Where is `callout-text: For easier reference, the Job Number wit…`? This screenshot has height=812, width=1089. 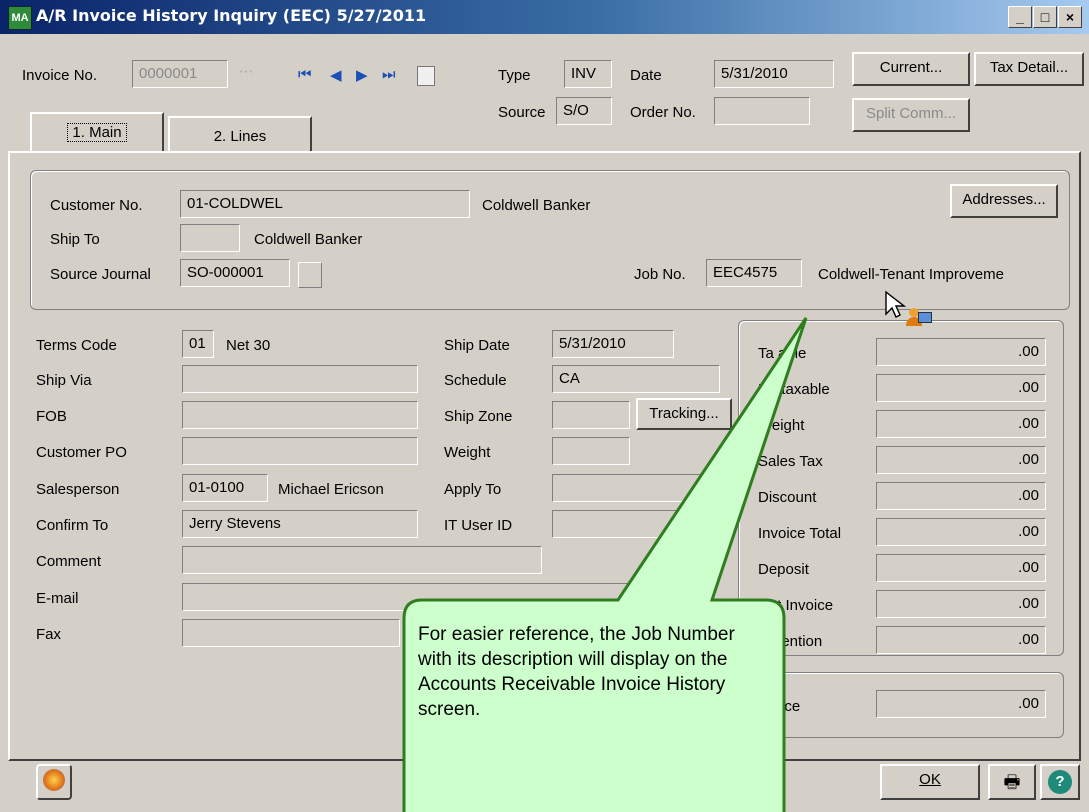 callout-text: For easier reference, the Job Number wit… is located at coordinates (576, 672).